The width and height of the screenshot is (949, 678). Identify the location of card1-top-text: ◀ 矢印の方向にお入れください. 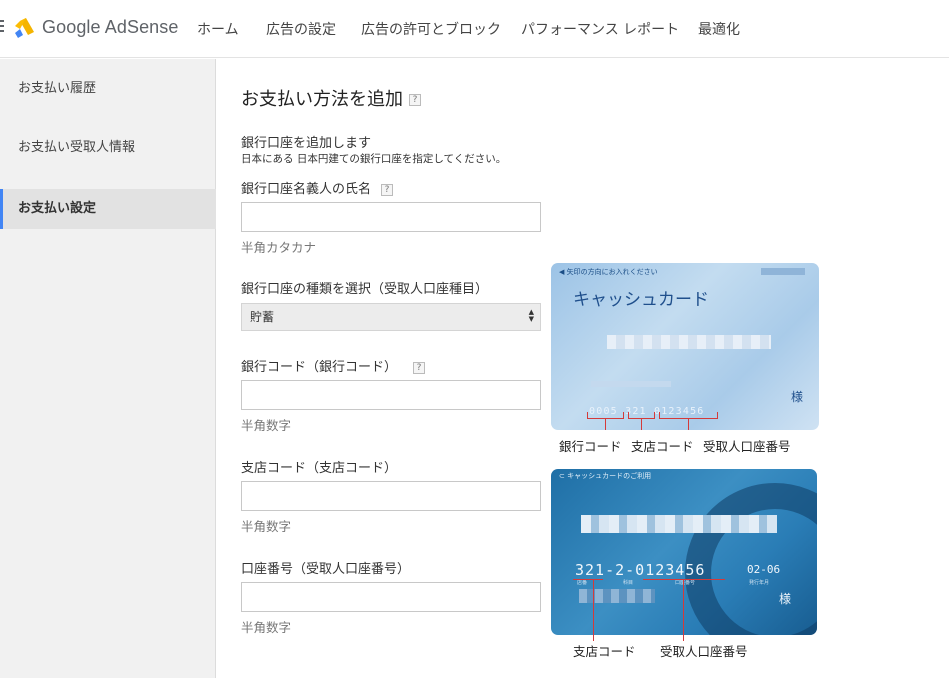
(608, 272).